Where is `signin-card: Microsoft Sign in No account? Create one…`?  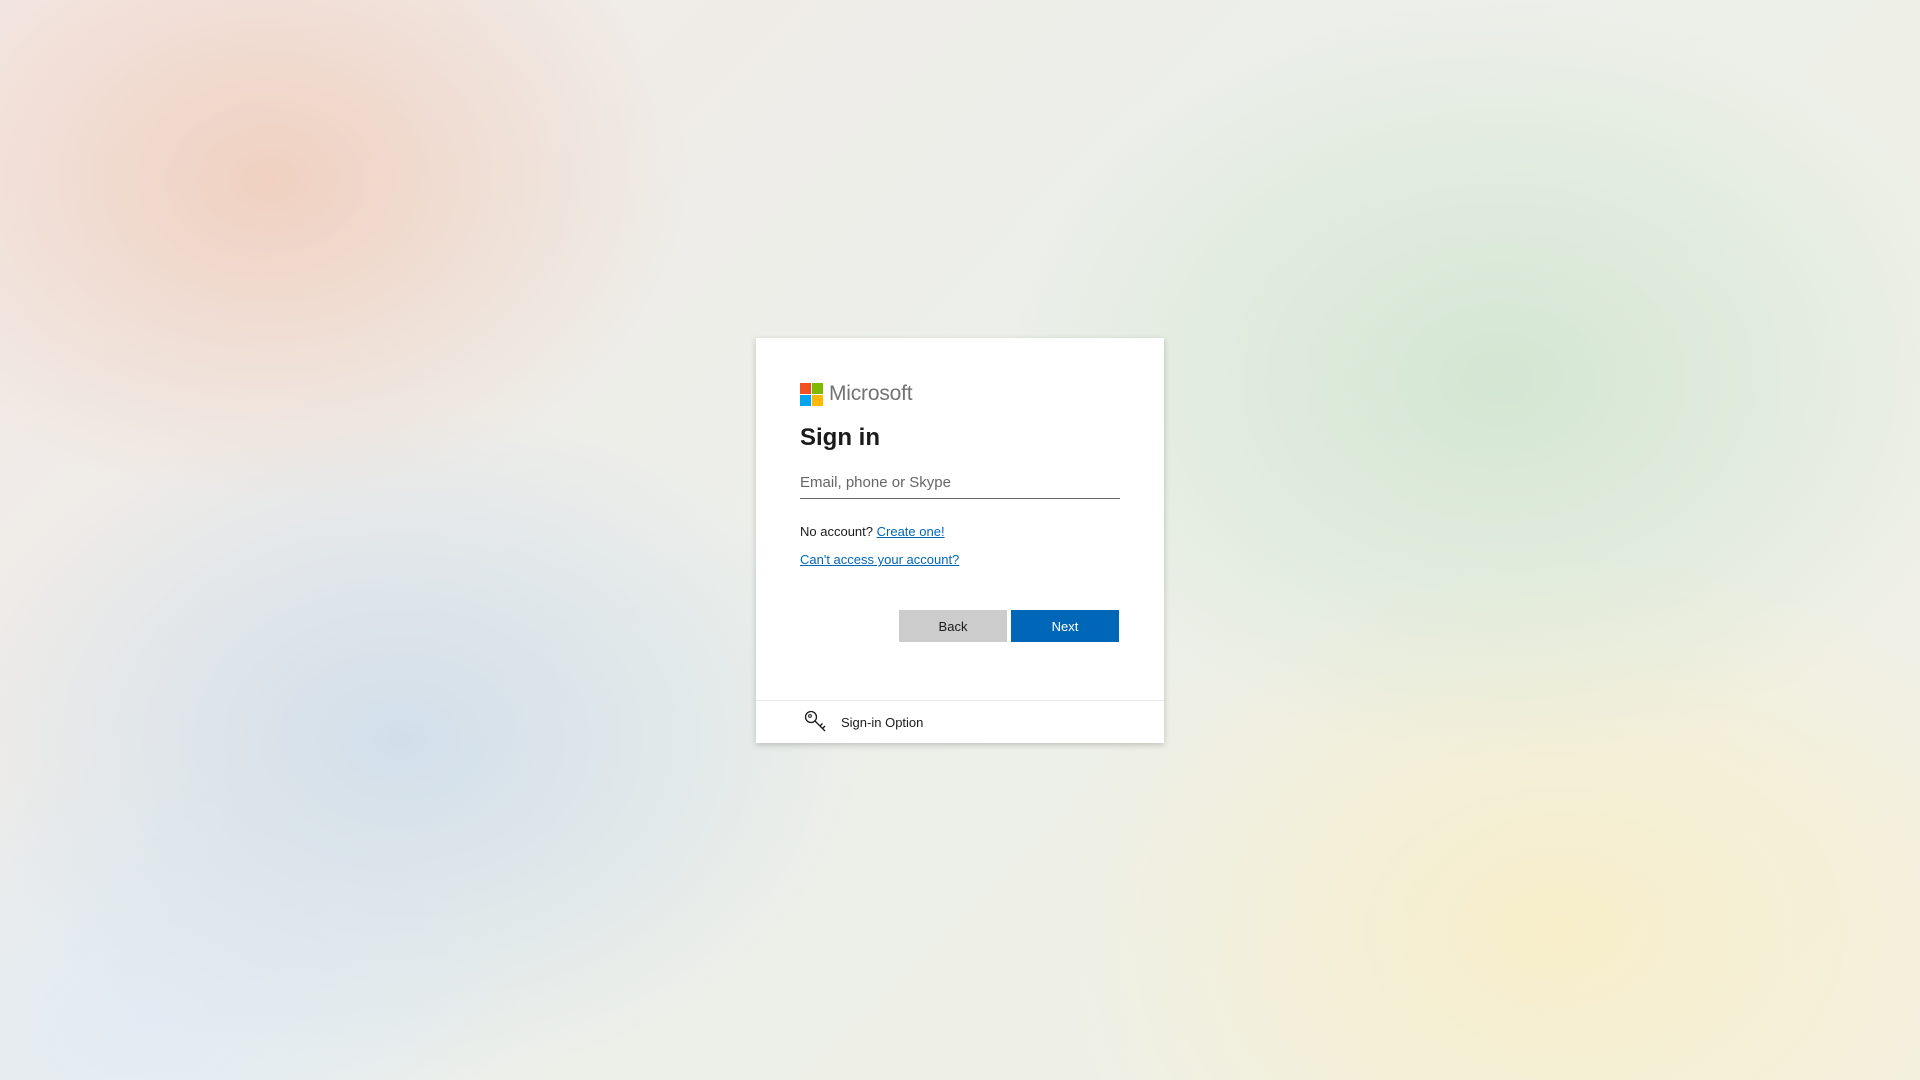
signin-card: Microsoft Sign in No account? Create one… is located at coordinates (960, 540).